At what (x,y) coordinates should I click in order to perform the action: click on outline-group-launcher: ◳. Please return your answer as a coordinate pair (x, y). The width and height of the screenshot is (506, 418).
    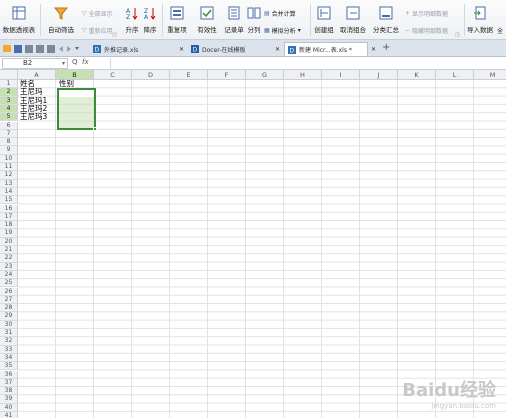
    Looking at the image, I should click on (457, 35).